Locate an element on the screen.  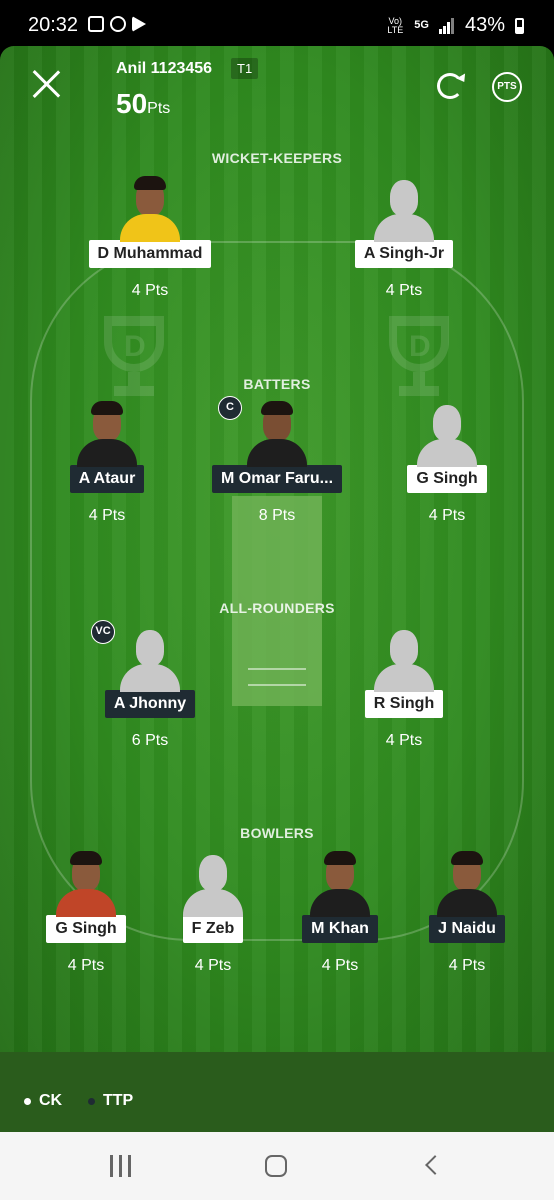
legend-ttp: TTP is located at coordinates (110, 1101).